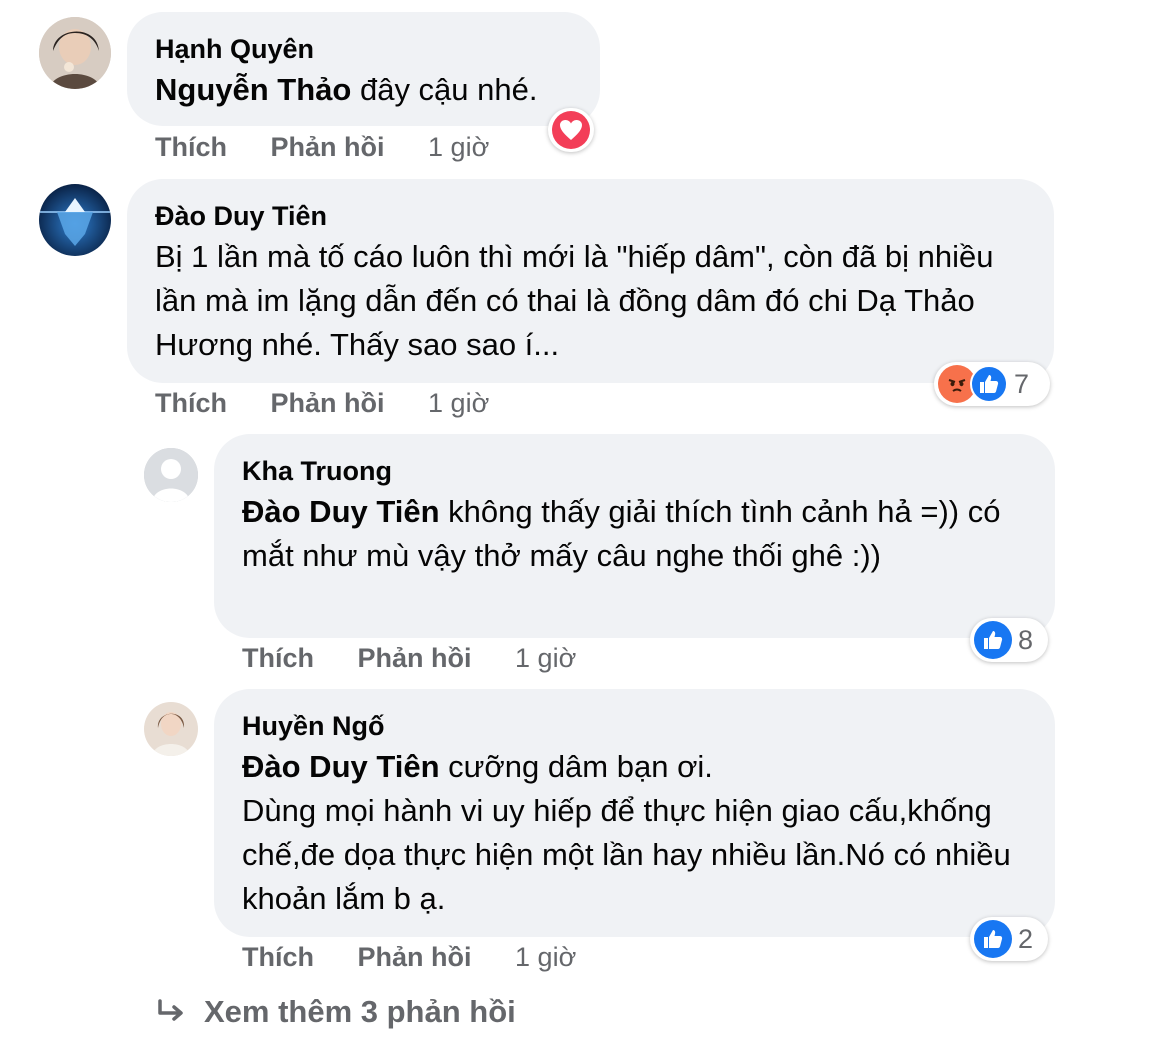  I want to click on comment-author: Hạnh Quyên, so click(363, 49).